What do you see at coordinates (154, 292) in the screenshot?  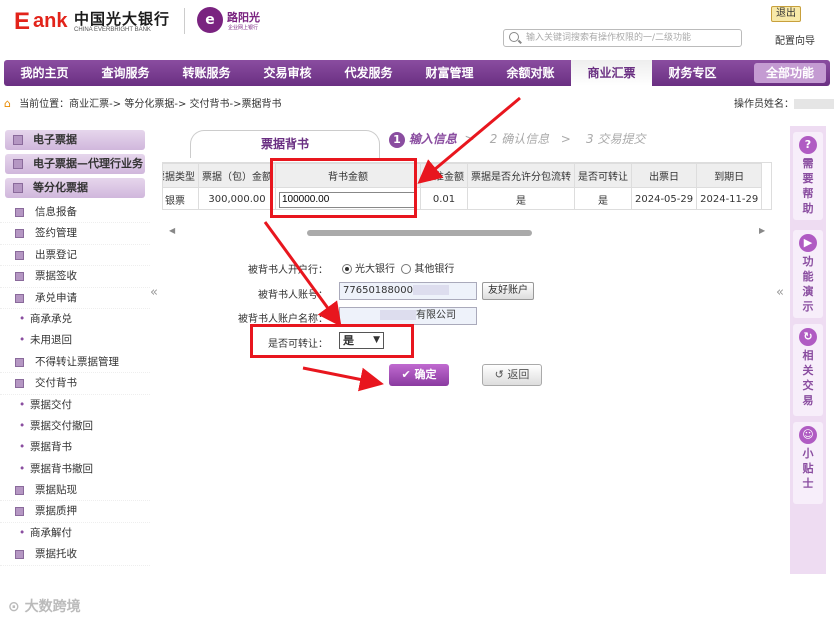 I see `collapse-left-icon: «` at bounding box center [154, 292].